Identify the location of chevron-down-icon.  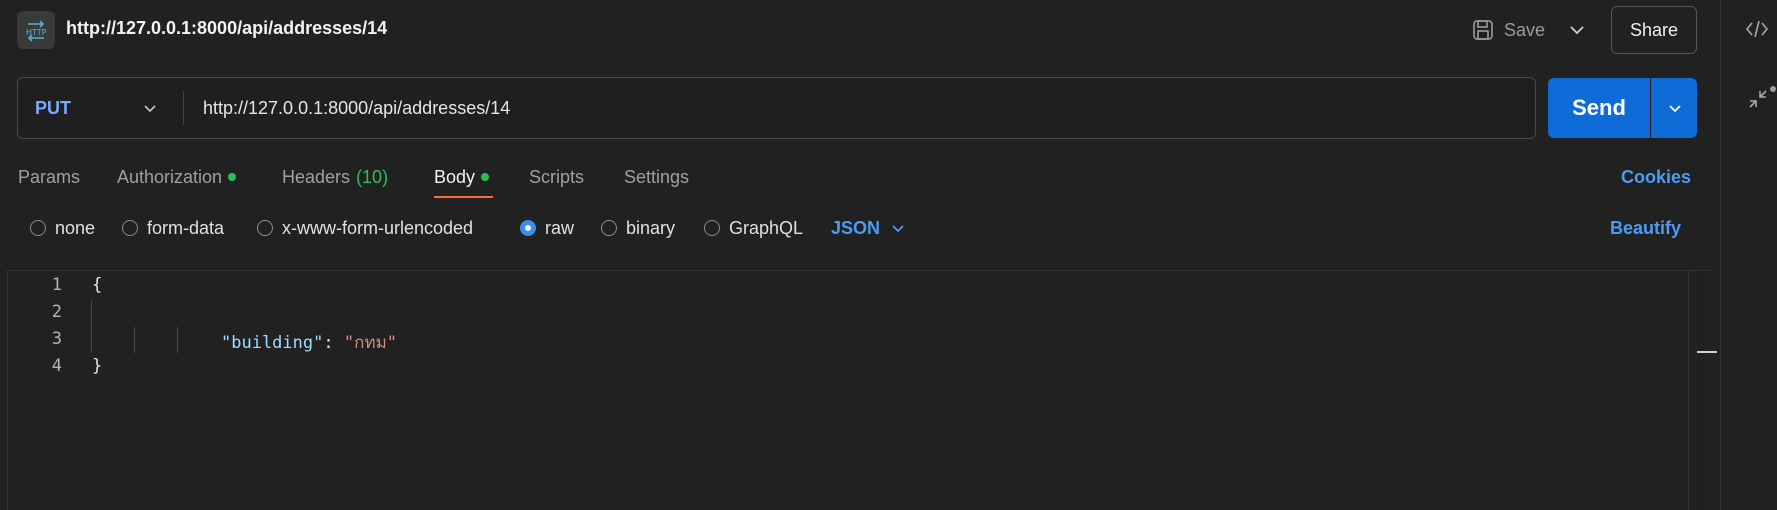
(898, 229).